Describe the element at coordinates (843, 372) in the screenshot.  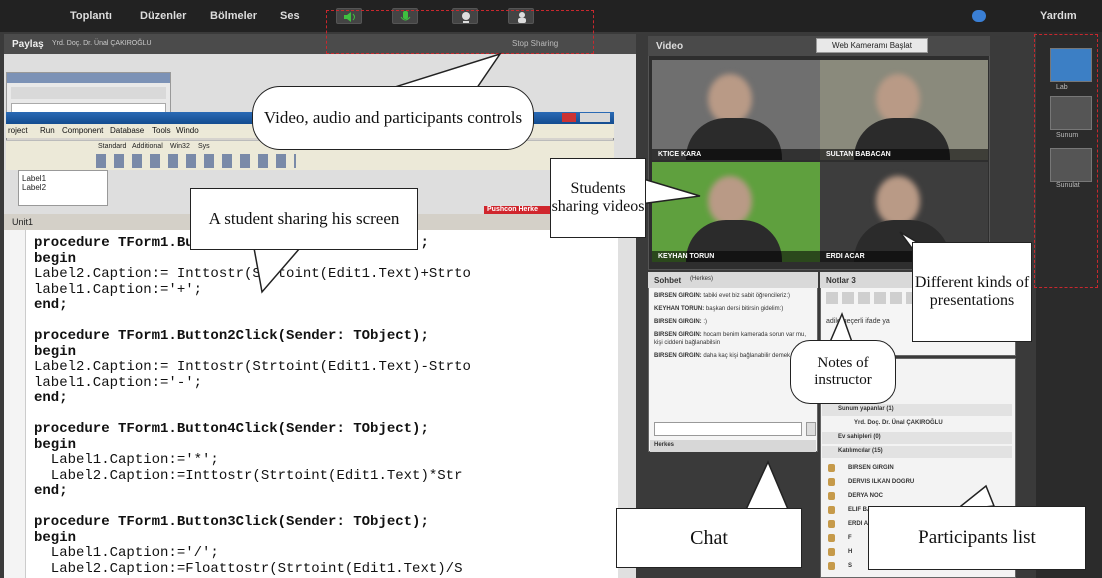
I see `callout-notes: Notes of instructor` at that location.